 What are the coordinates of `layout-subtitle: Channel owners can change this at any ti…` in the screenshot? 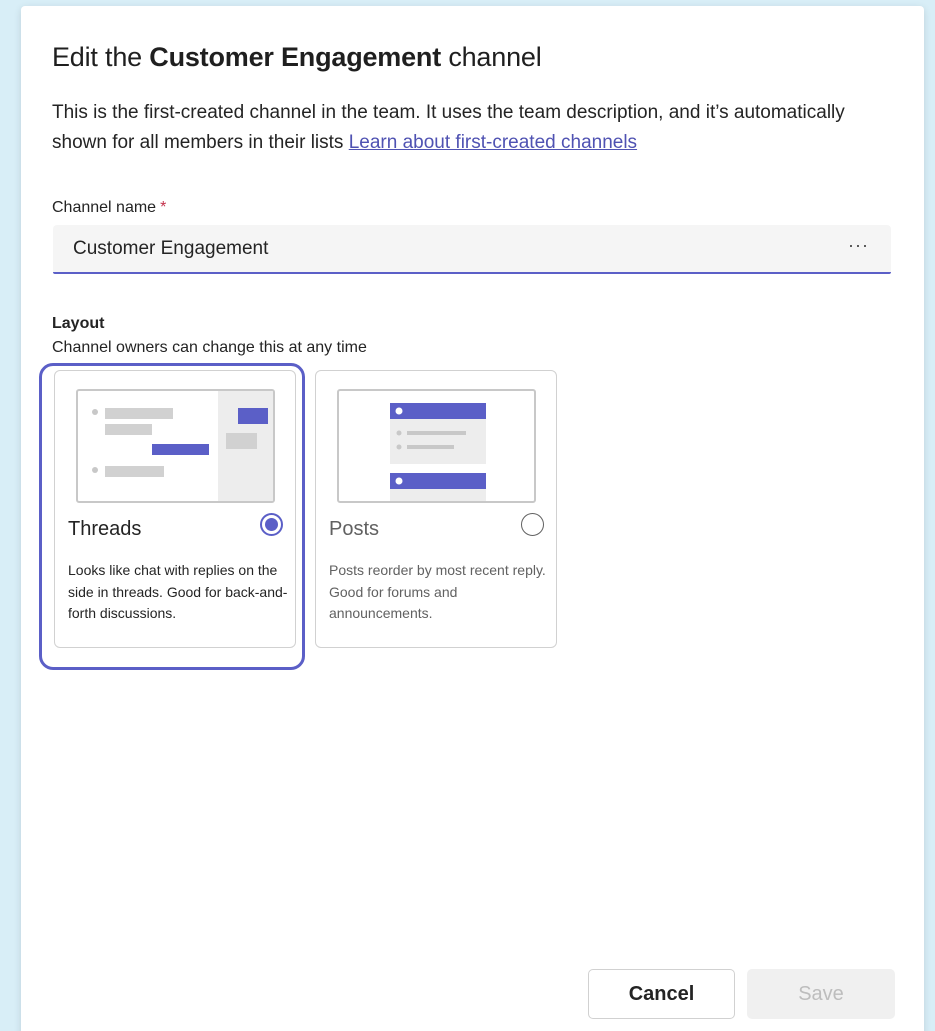 It's located at (209, 347).